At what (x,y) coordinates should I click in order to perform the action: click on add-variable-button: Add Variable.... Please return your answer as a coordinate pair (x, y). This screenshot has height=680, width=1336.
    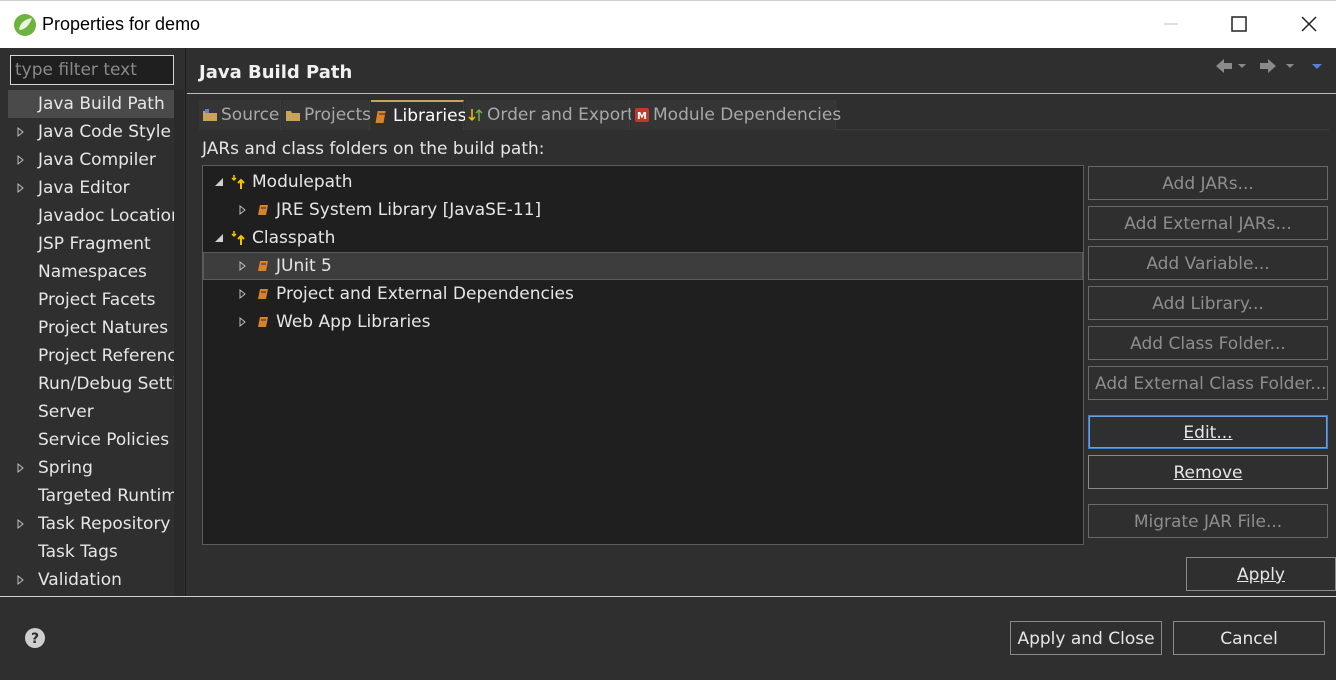
    Looking at the image, I should click on (1208, 263).